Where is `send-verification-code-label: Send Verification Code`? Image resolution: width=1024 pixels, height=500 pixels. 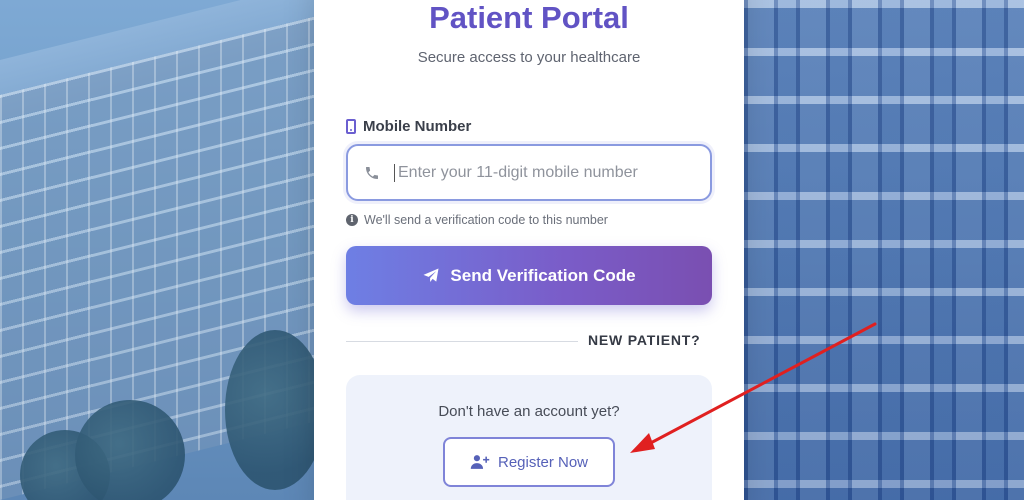 send-verification-code-label: Send Verification Code is located at coordinates (543, 275).